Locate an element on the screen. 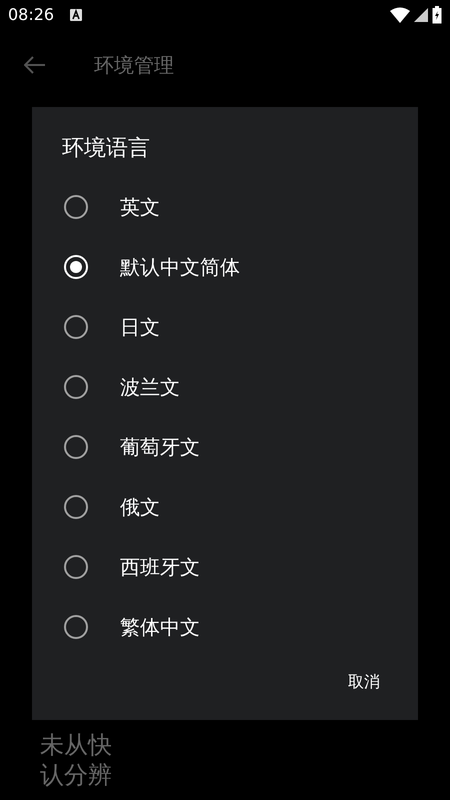 The height and width of the screenshot is (800, 450). language-option: 日文 is located at coordinates (225, 327).